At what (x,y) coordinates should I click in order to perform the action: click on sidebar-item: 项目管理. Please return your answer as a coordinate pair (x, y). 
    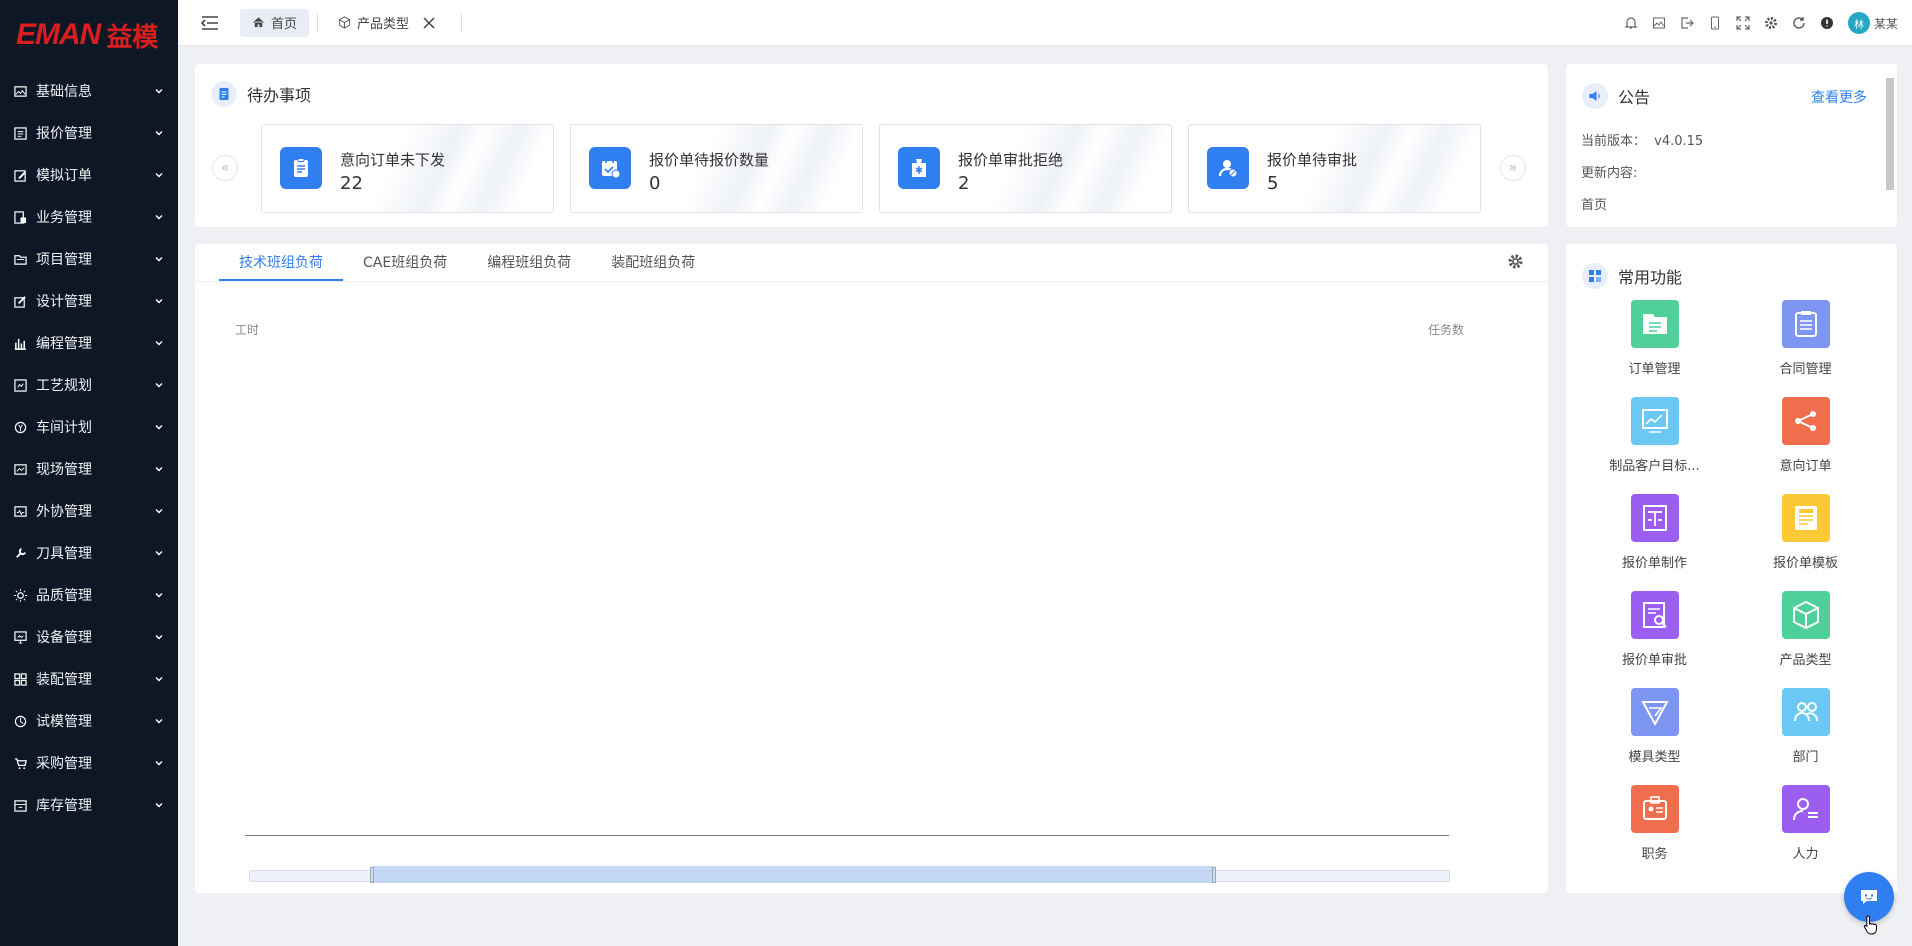
    Looking at the image, I should click on (89, 259).